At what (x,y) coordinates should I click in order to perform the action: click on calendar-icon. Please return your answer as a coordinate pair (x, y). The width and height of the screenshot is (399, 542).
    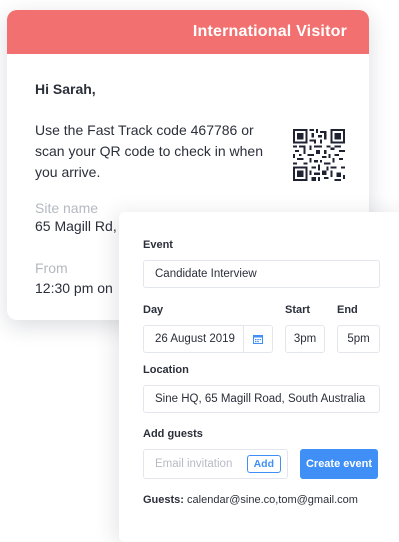
    Looking at the image, I should click on (257, 339).